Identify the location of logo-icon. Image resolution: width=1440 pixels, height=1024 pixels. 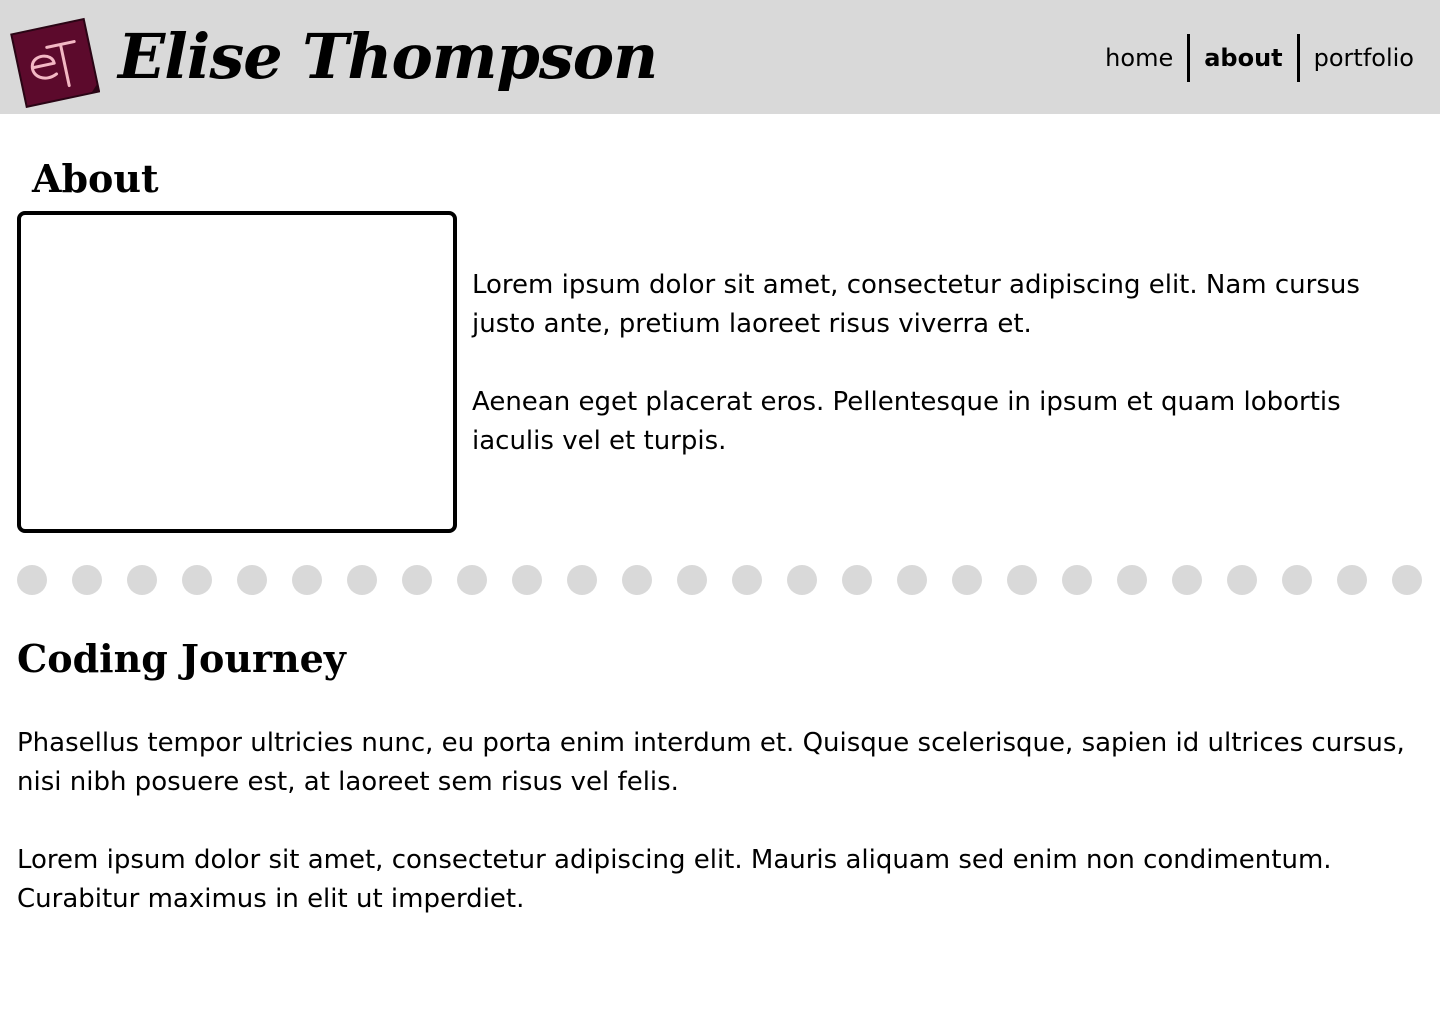
(55, 62).